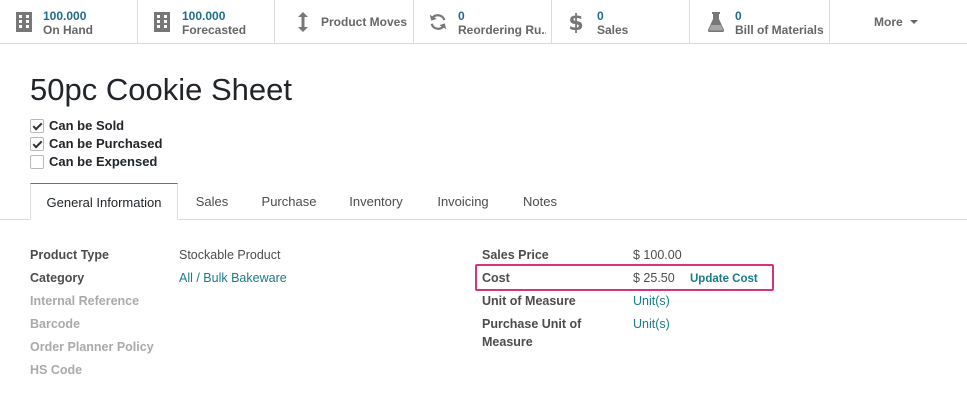 The height and width of the screenshot is (394, 967). I want to click on unit-of-measure-value: Unit(s), so click(651, 301).